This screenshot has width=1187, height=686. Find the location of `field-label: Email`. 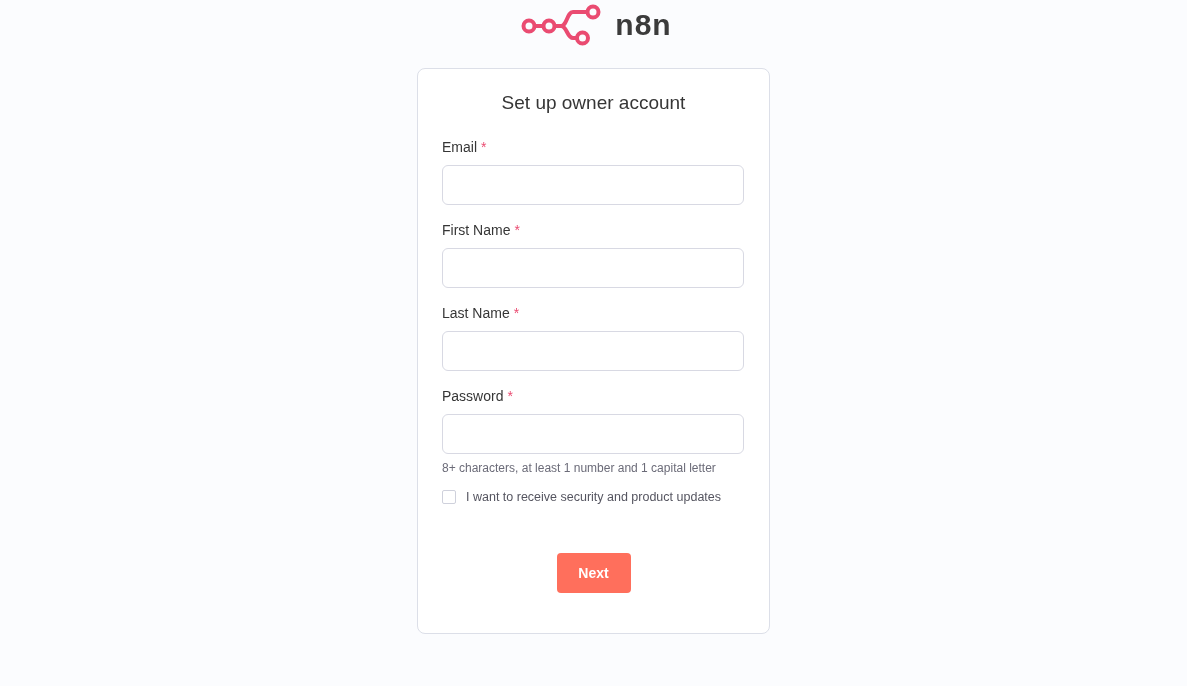

field-label: Email is located at coordinates (459, 147).